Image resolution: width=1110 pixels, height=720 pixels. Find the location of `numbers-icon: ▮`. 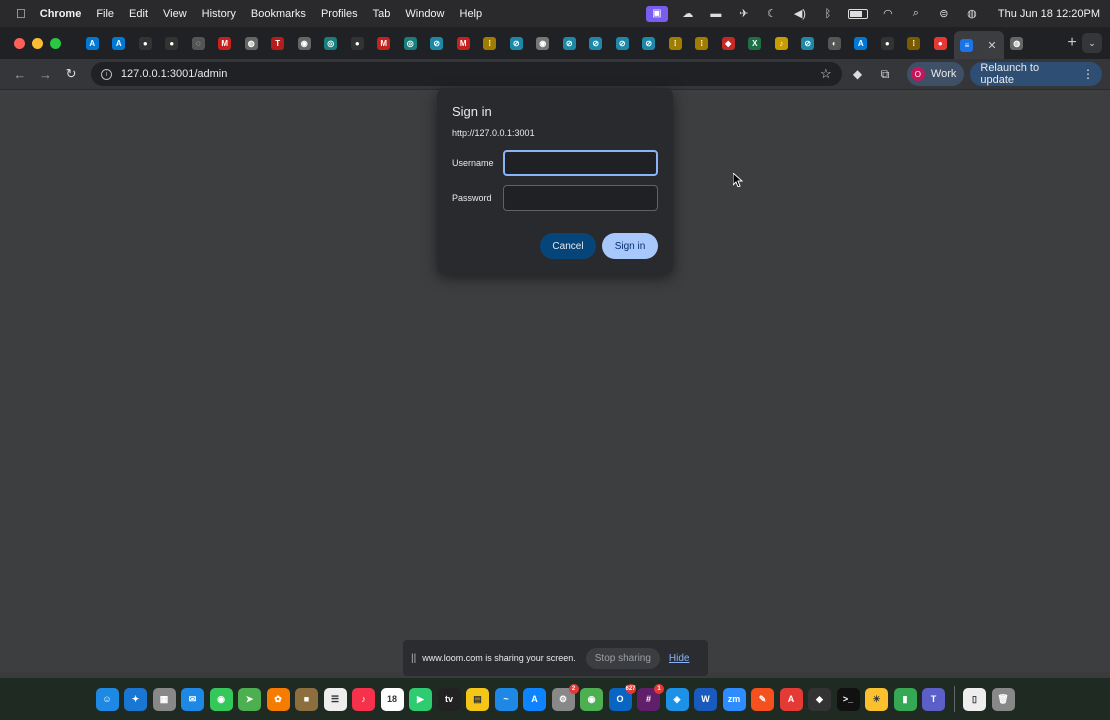

numbers-icon: ▮ is located at coordinates (905, 699).